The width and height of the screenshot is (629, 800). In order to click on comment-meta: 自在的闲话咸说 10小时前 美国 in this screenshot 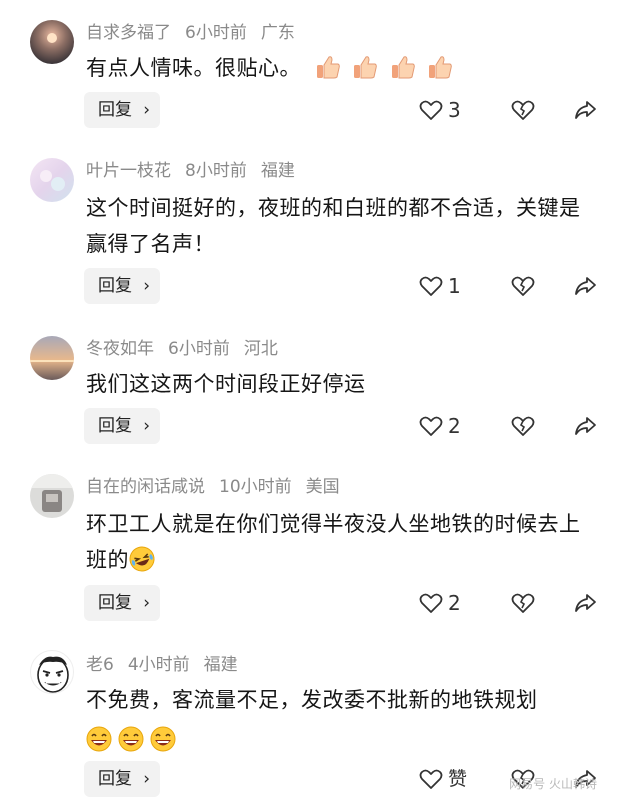, I will do `click(220, 487)`.